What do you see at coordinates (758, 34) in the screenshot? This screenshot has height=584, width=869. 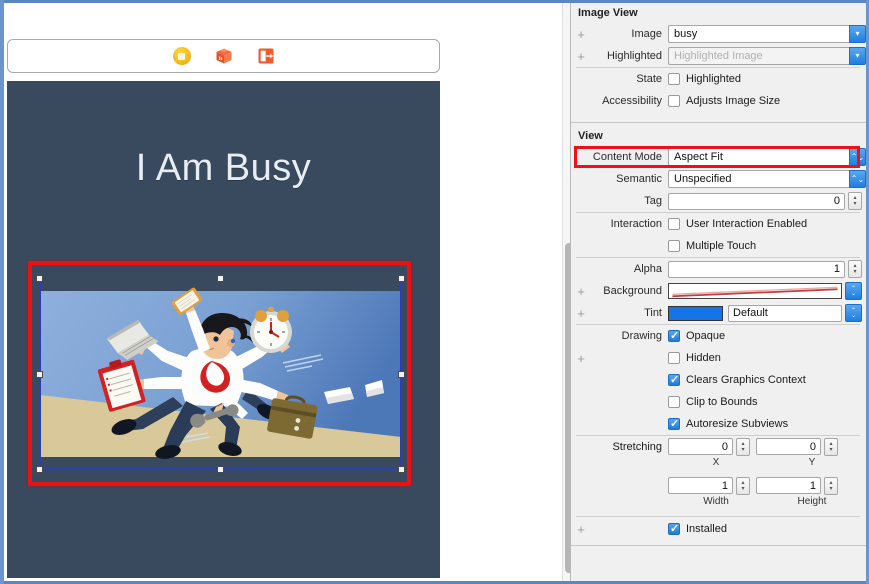 I see `image-value: busy` at bounding box center [758, 34].